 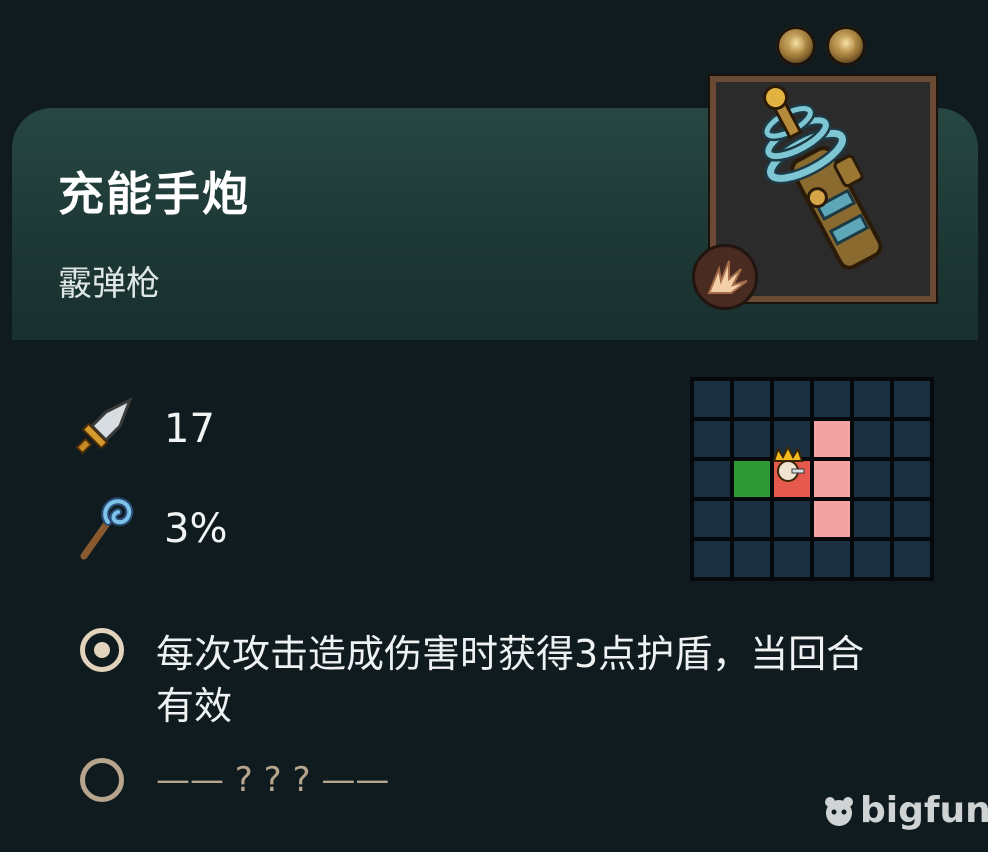 I want to click on grid-cell-player, so click(x=791, y=472).